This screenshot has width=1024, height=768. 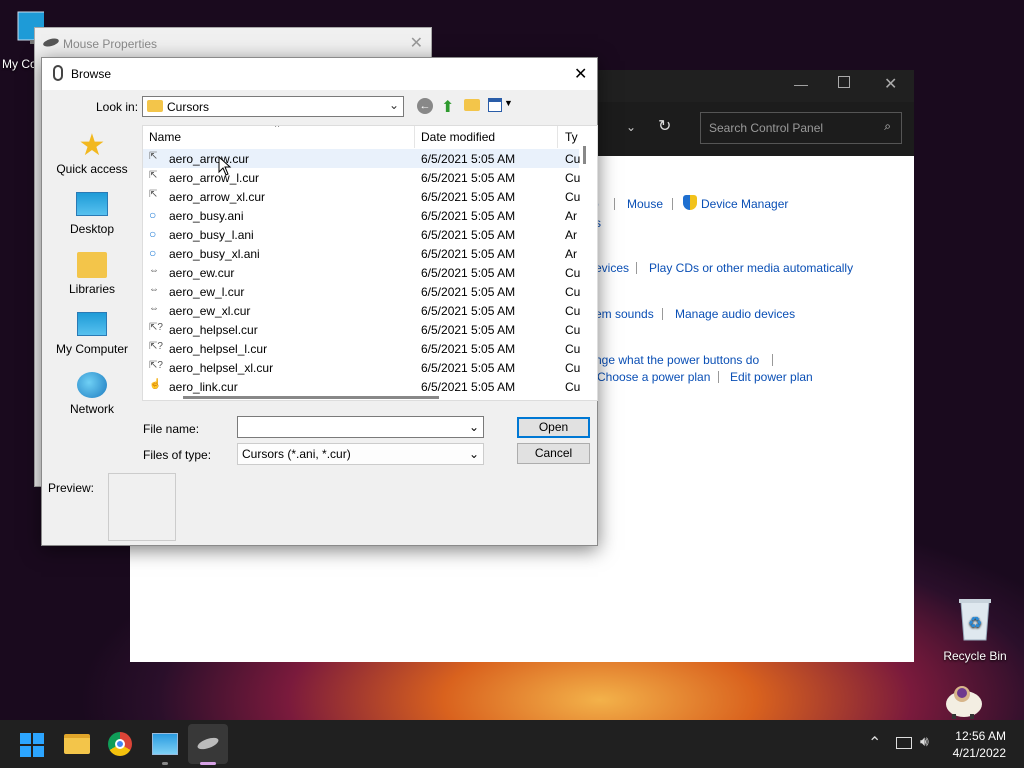 I want to click on file-row: ⇔ aero_ew_l.cur 6/5/2021 5:05 AM Cu, so click(x=361, y=291).